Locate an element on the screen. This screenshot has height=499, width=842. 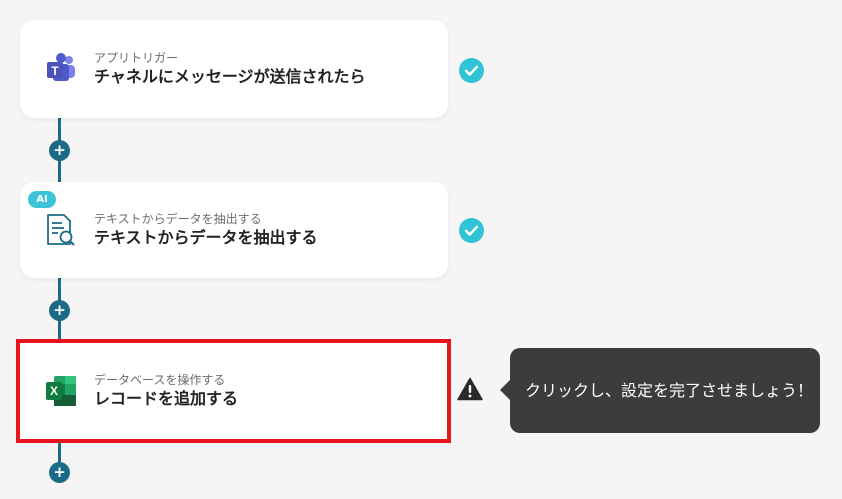
tooltip-text: クリックし、設定を完了させましょう！ is located at coordinates (669, 390).